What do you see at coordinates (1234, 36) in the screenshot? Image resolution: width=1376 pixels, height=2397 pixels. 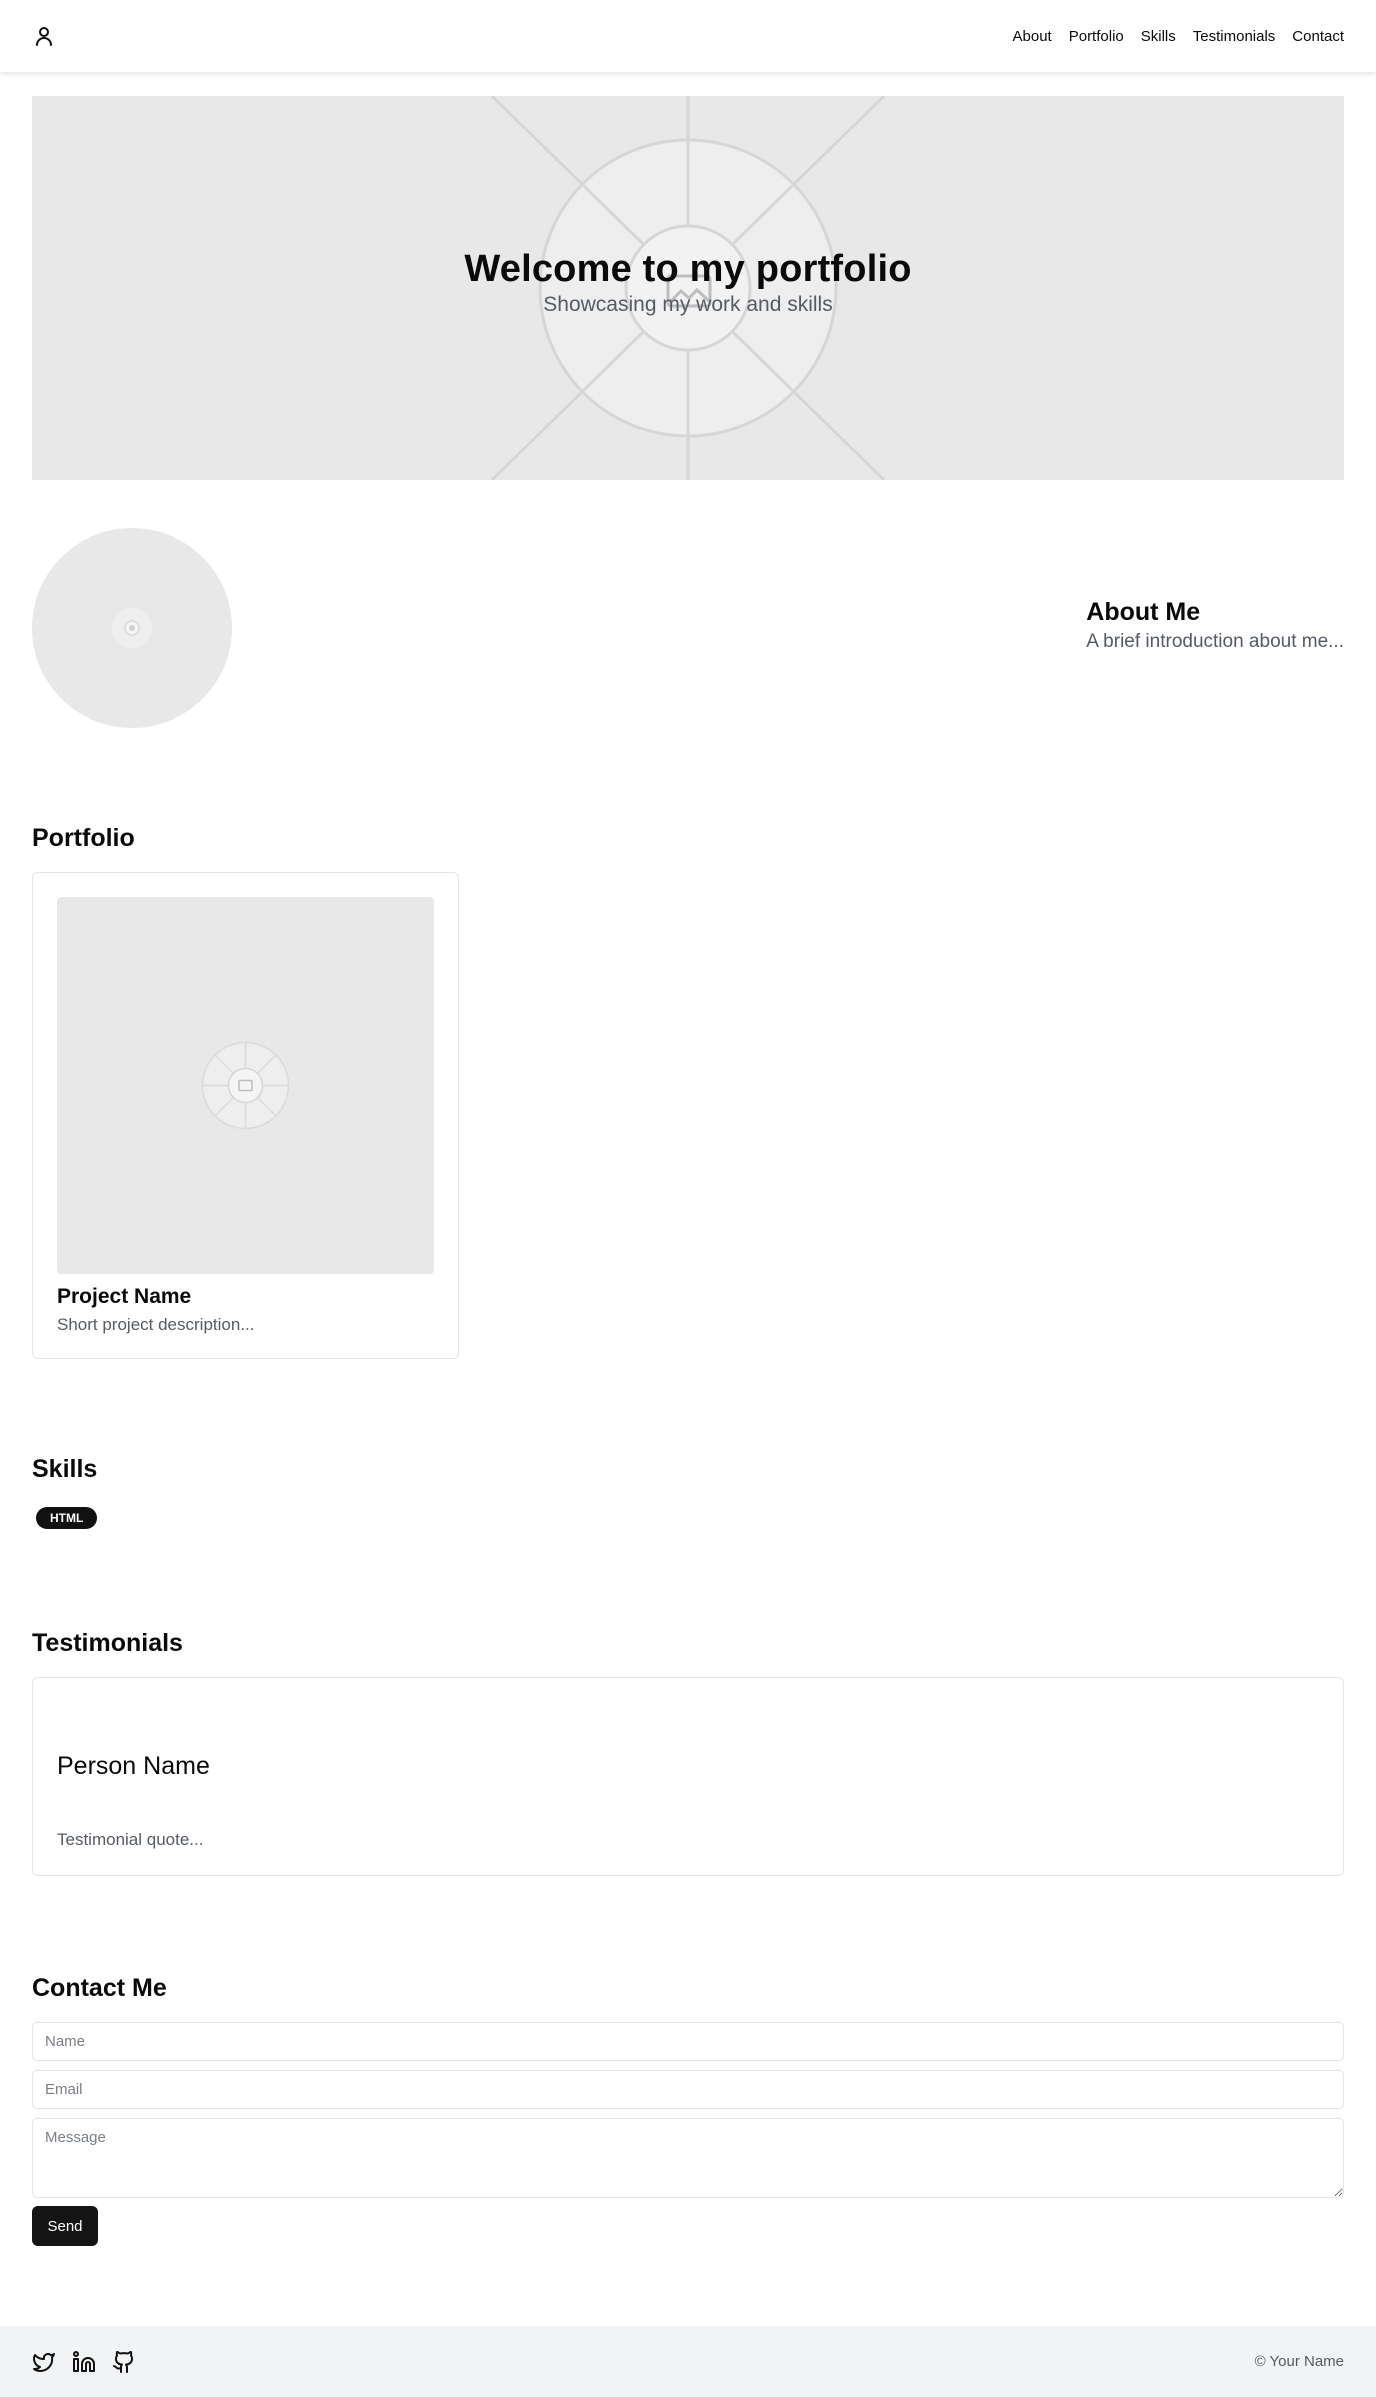 I see `nav-link-testimonials: Testimonials` at bounding box center [1234, 36].